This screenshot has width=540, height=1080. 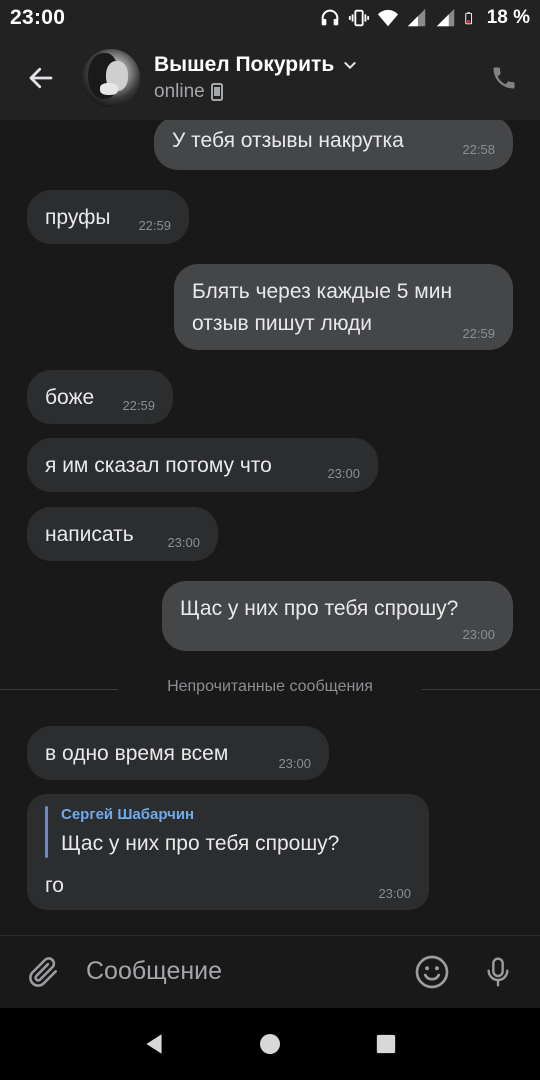 What do you see at coordinates (78, 217) in the screenshot?
I see `message-text: пруфы` at bounding box center [78, 217].